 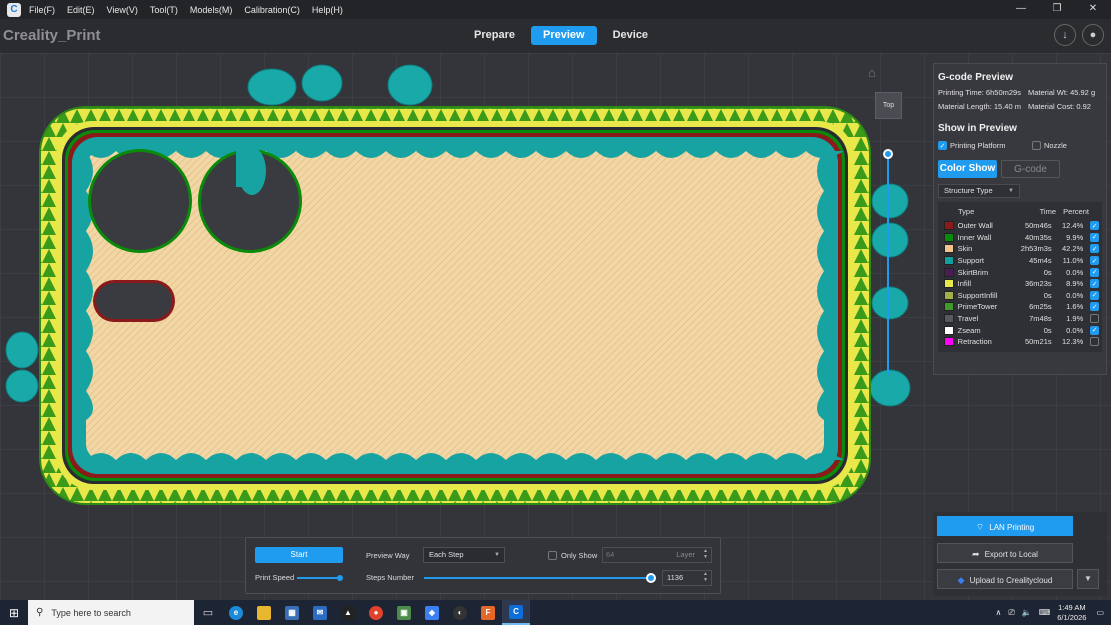 What do you see at coordinates (1011, 613) in the screenshot?
I see `network-icon: ⎚` at bounding box center [1011, 613].